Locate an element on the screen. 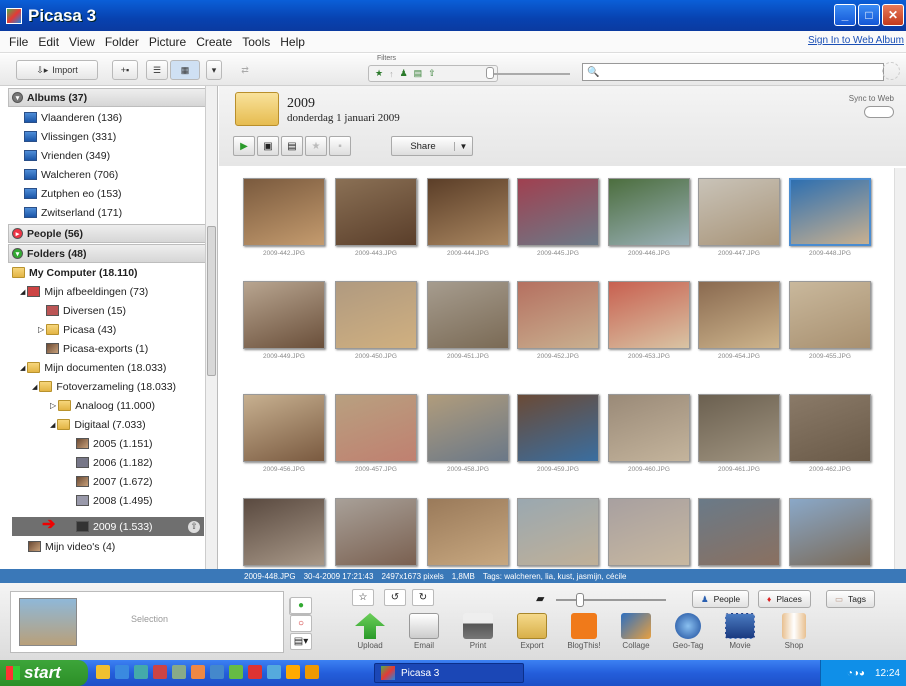 This screenshot has width=906, height=686. properties-button: ▤ is located at coordinates (292, 146).